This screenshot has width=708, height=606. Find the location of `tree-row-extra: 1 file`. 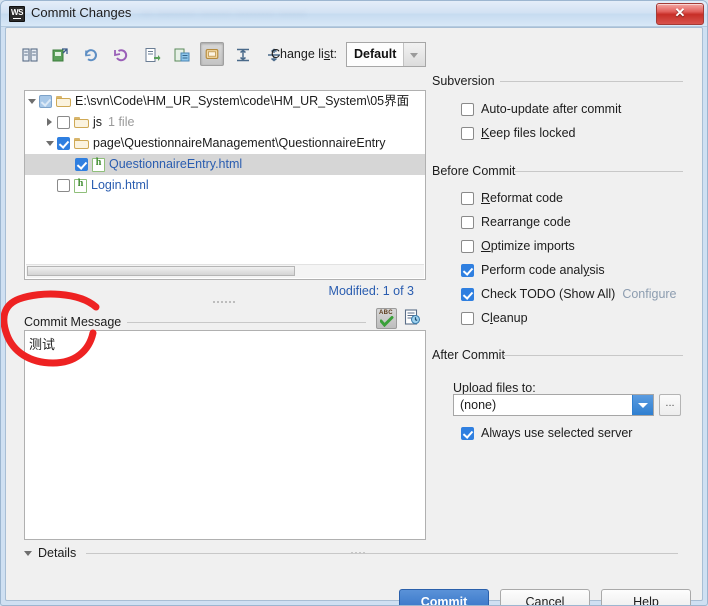

tree-row-extra: 1 file is located at coordinates (121, 122).